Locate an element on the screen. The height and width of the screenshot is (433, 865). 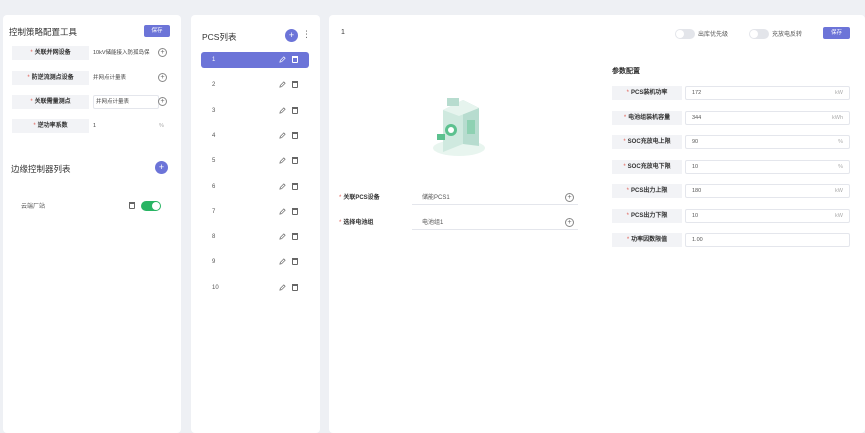
pcs-list-item: 1 is located at coordinates (255, 60).